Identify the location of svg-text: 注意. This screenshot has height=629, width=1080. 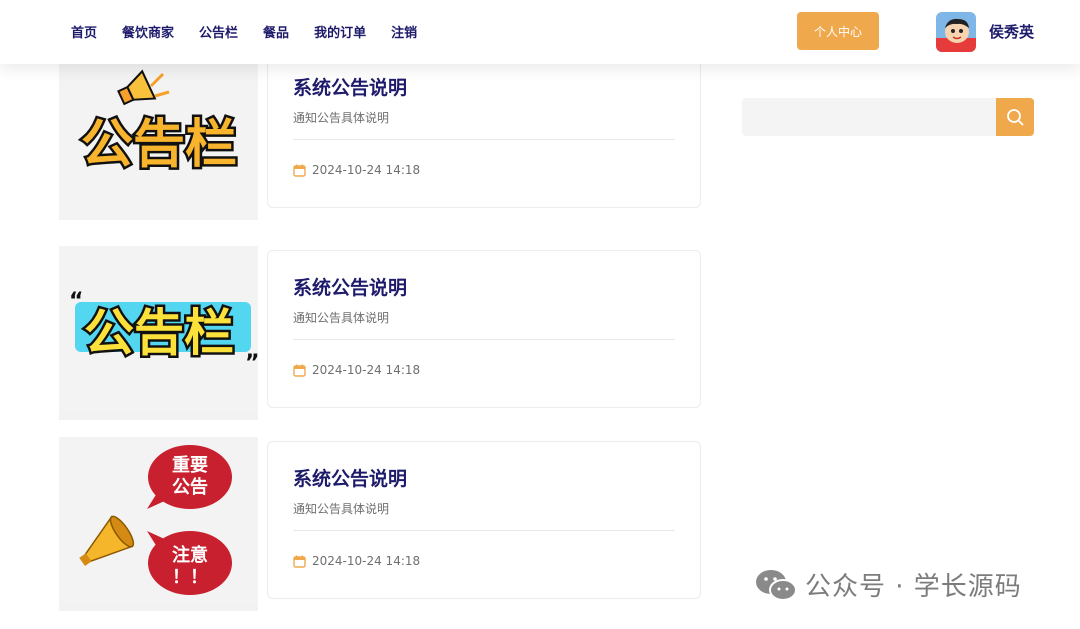
(190, 555).